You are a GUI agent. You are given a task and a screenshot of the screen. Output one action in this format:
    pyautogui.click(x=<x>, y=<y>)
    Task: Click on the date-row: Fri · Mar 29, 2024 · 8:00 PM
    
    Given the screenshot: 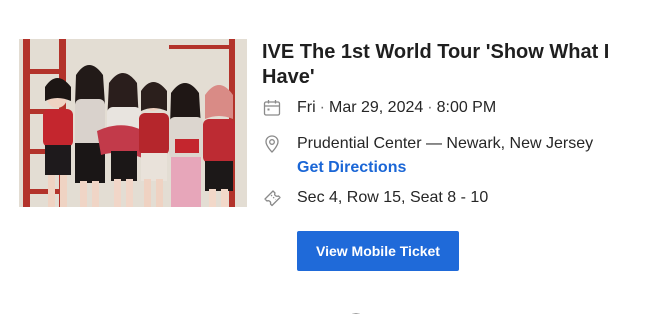 What is the action you would take?
    pyautogui.click(x=379, y=108)
    